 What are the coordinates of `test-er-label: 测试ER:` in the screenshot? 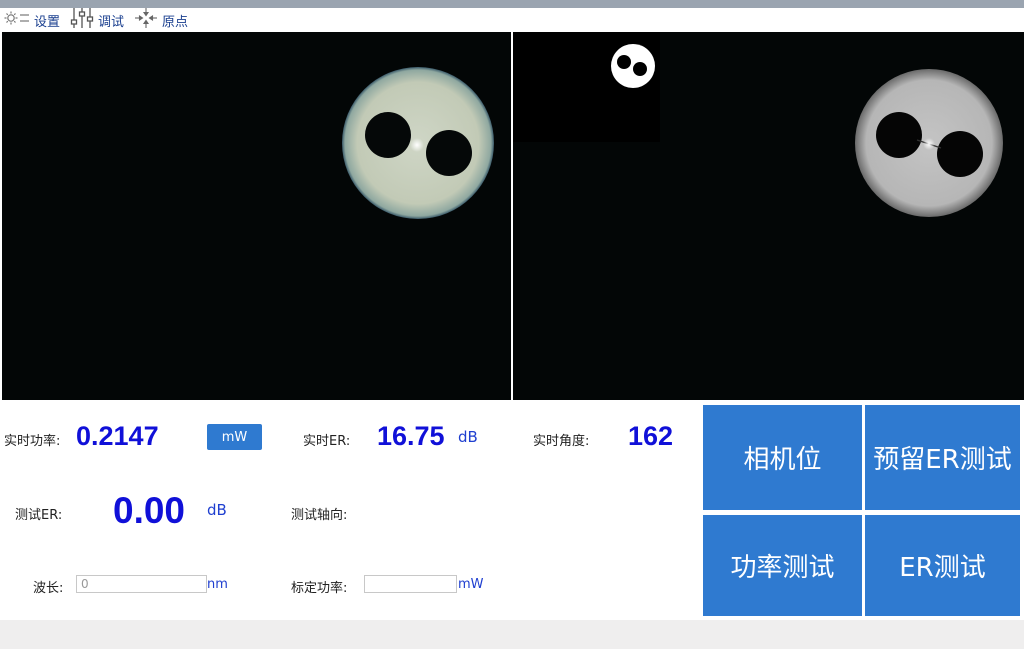 It's located at (39, 515).